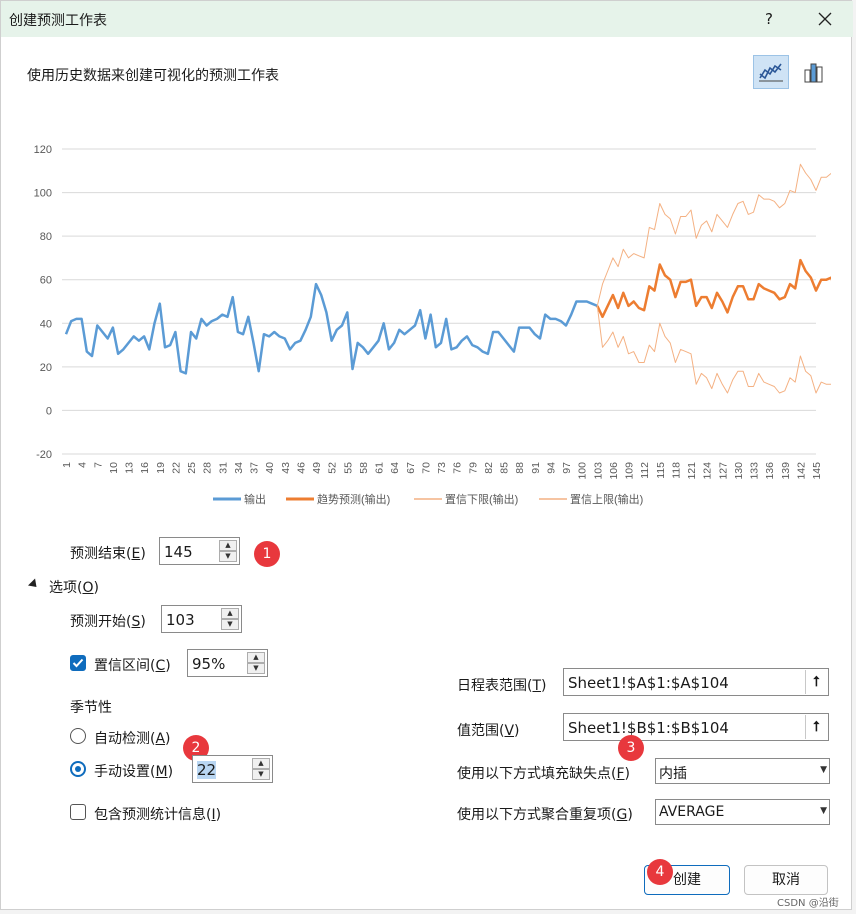  Describe the element at coordinates (395, 468) in the screenshot. I see `x-tick-label: 64` at that location.